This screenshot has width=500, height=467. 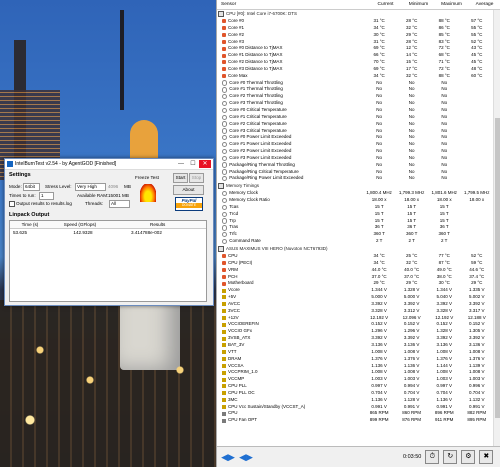 I want to click on reset-icon: ↻, so click(x=450, y=457).